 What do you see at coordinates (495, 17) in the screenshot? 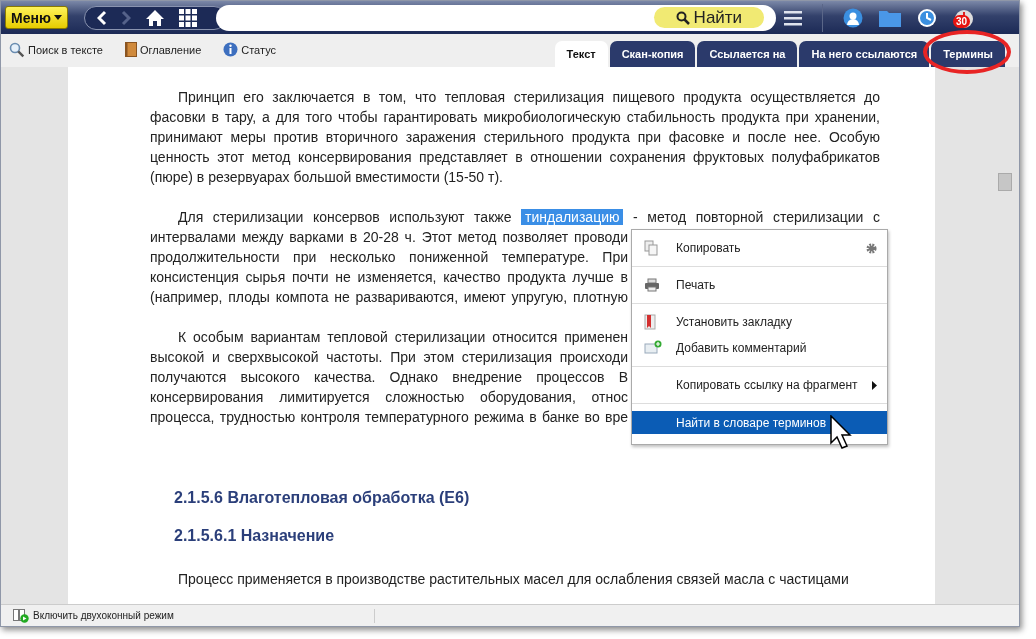
I see `search-field: Найти` at bounding box center [495, 17].